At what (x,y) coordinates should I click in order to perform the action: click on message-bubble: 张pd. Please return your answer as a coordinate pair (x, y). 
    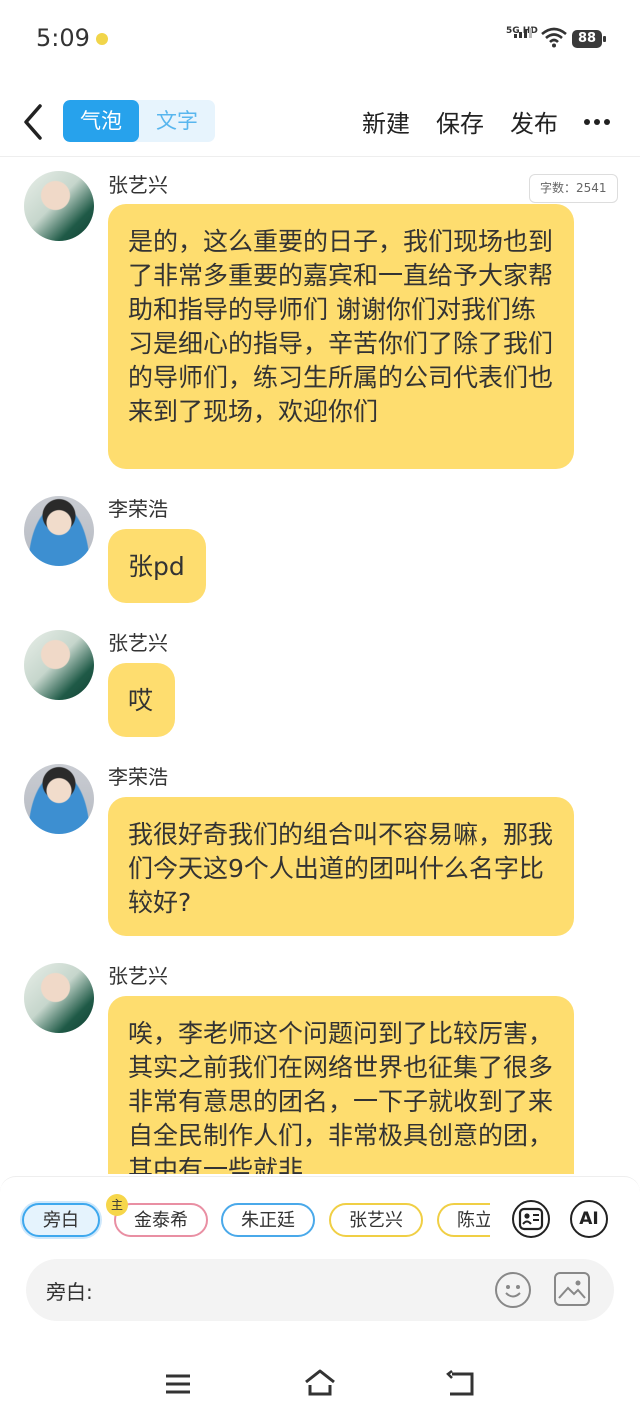
    Looking at the image, I should click on (157, 566).